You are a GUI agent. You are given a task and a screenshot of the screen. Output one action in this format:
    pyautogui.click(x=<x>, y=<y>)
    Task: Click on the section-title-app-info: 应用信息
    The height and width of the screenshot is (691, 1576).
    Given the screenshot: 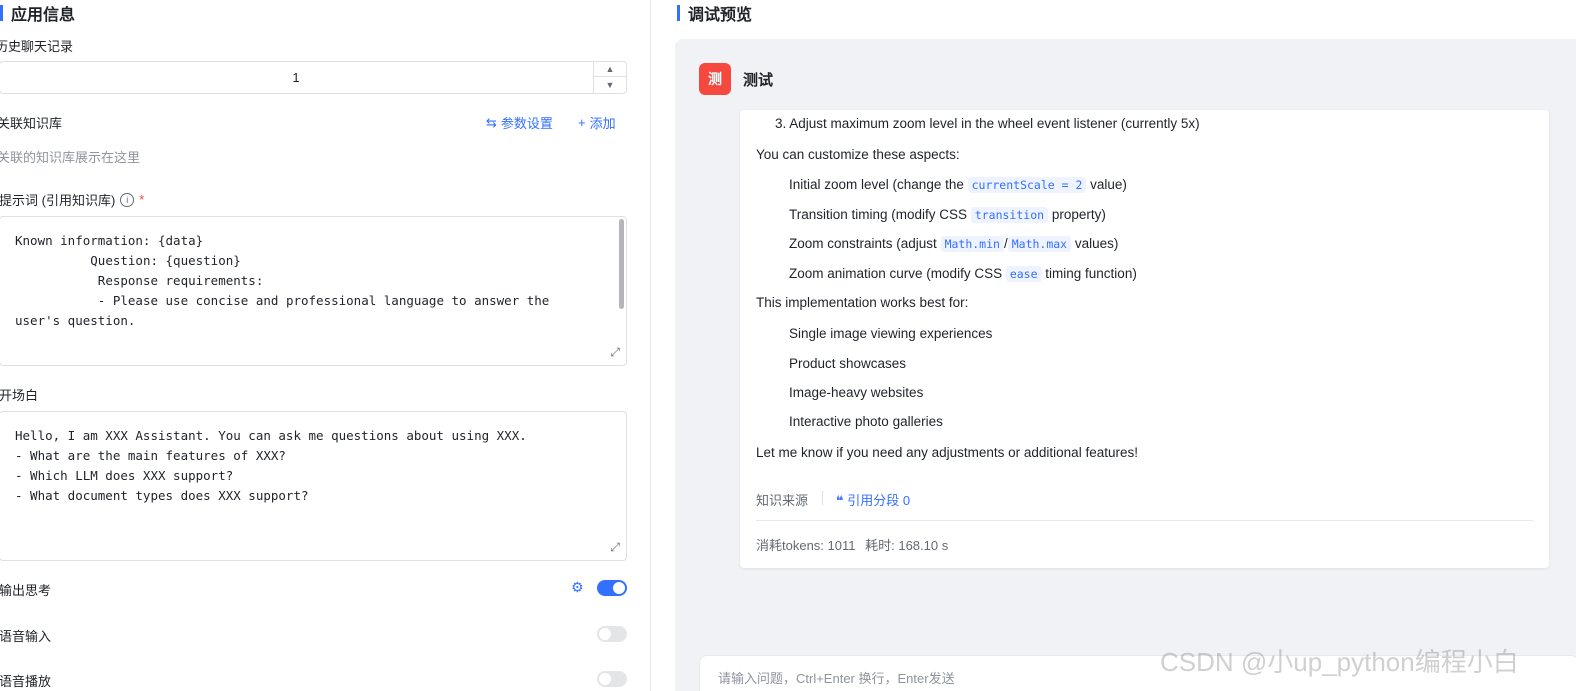 What is the action you would take?
    pyautogui.click(x=38, y=13)
    